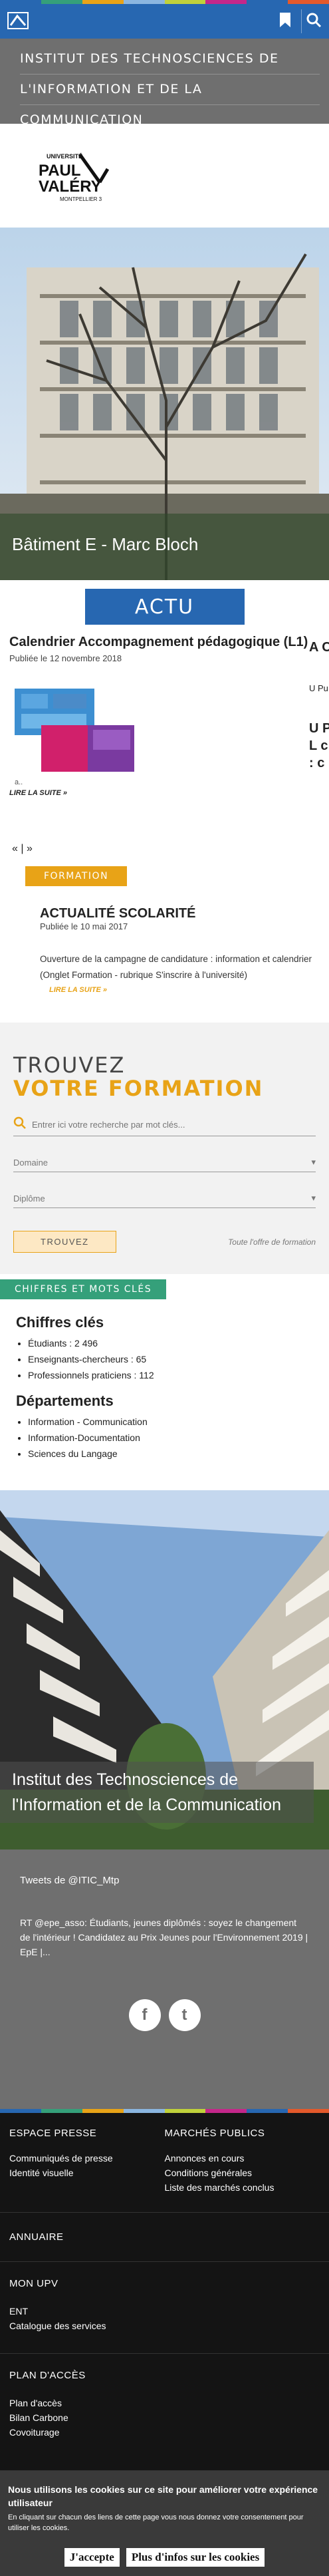 This screenshot has width=329, height=2576. What do you see at coordinates (178, 1375) in the screenshot?
I see `figure-item: Professionnels praticiens : 112` at bounding box center [178, 1375].